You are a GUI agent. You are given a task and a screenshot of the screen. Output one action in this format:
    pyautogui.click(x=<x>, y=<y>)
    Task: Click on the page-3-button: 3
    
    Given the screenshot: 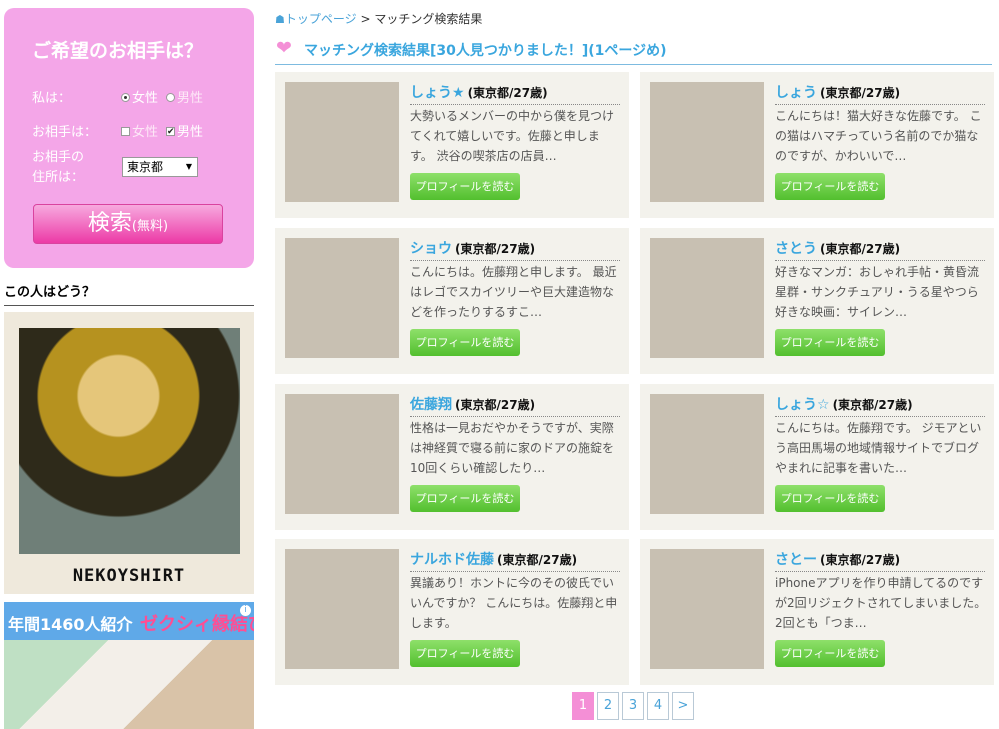 What is the action you would take?
    pyautogui.click(x=633, y=706)
    